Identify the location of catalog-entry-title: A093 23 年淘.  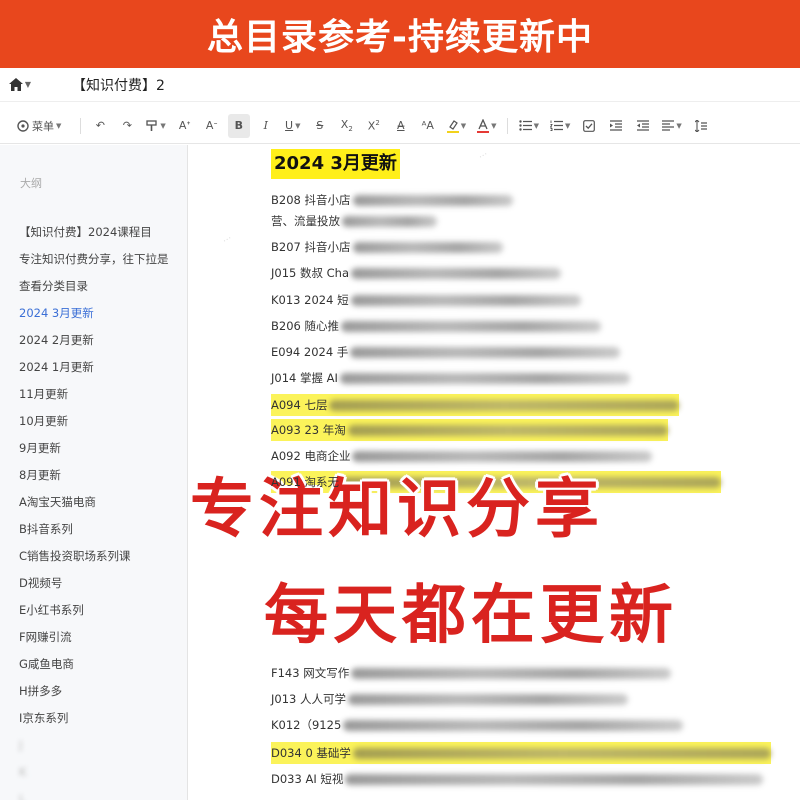
(308, 430).